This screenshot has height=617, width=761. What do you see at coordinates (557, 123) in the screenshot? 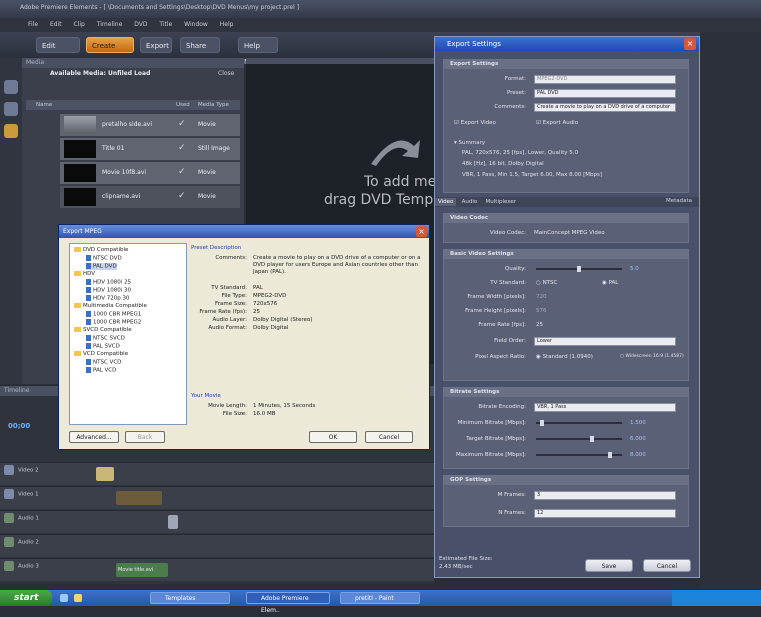
I see `export-audio-checkbox: ☑ Export Audio` at bounding box center [557, 123].